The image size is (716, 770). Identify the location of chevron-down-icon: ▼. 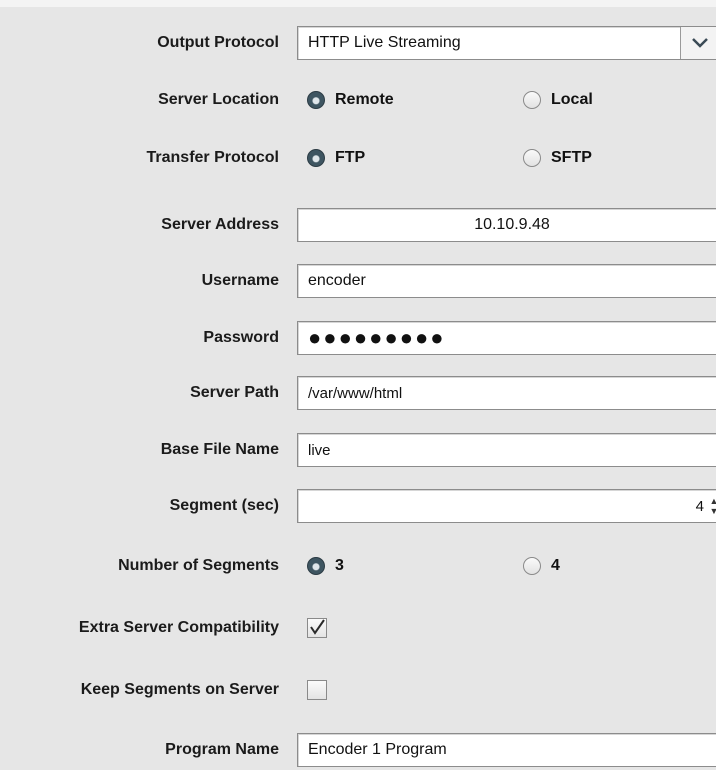
(713, 511).